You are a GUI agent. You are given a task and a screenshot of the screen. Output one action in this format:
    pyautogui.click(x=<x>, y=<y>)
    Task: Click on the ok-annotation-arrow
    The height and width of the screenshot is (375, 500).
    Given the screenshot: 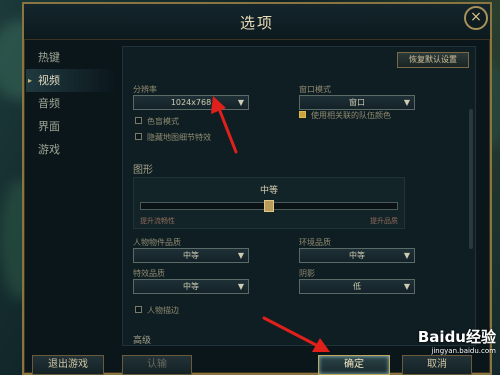 What is the action you would take?
    pyautogui.click(x=296, y=334)
    